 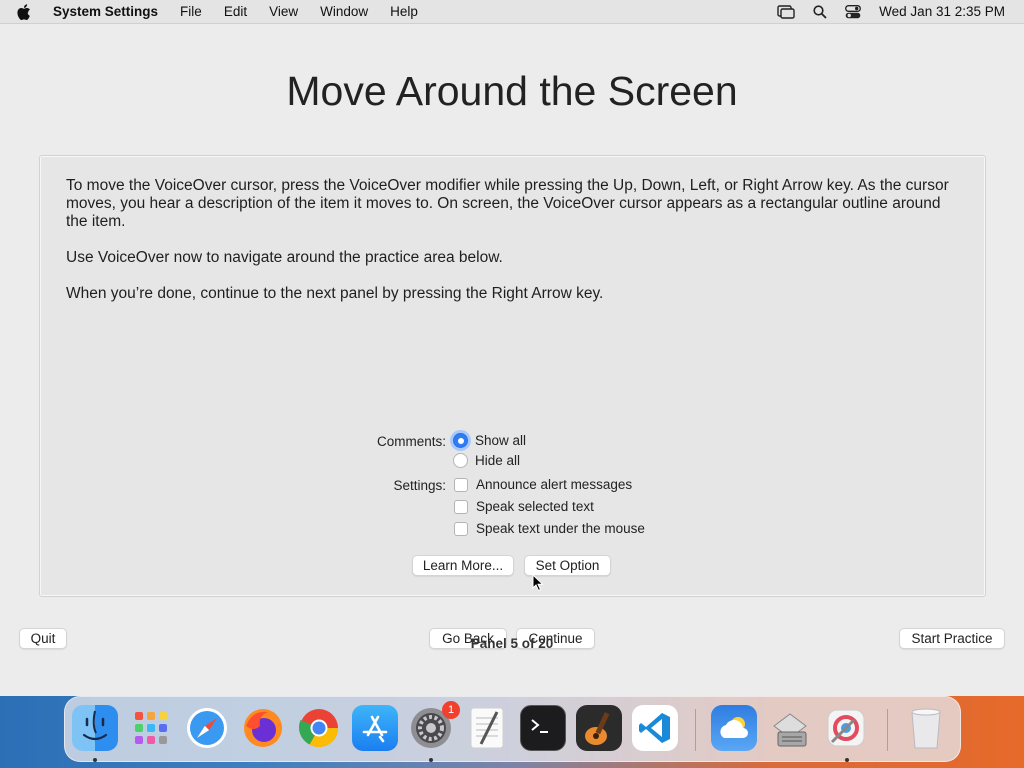 I want to click on terminal-icon, so click(x=543, y=728).